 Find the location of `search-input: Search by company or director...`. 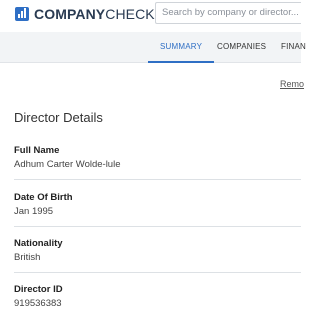

search-input: Search by company or director... is located at coordinates (228, 13).